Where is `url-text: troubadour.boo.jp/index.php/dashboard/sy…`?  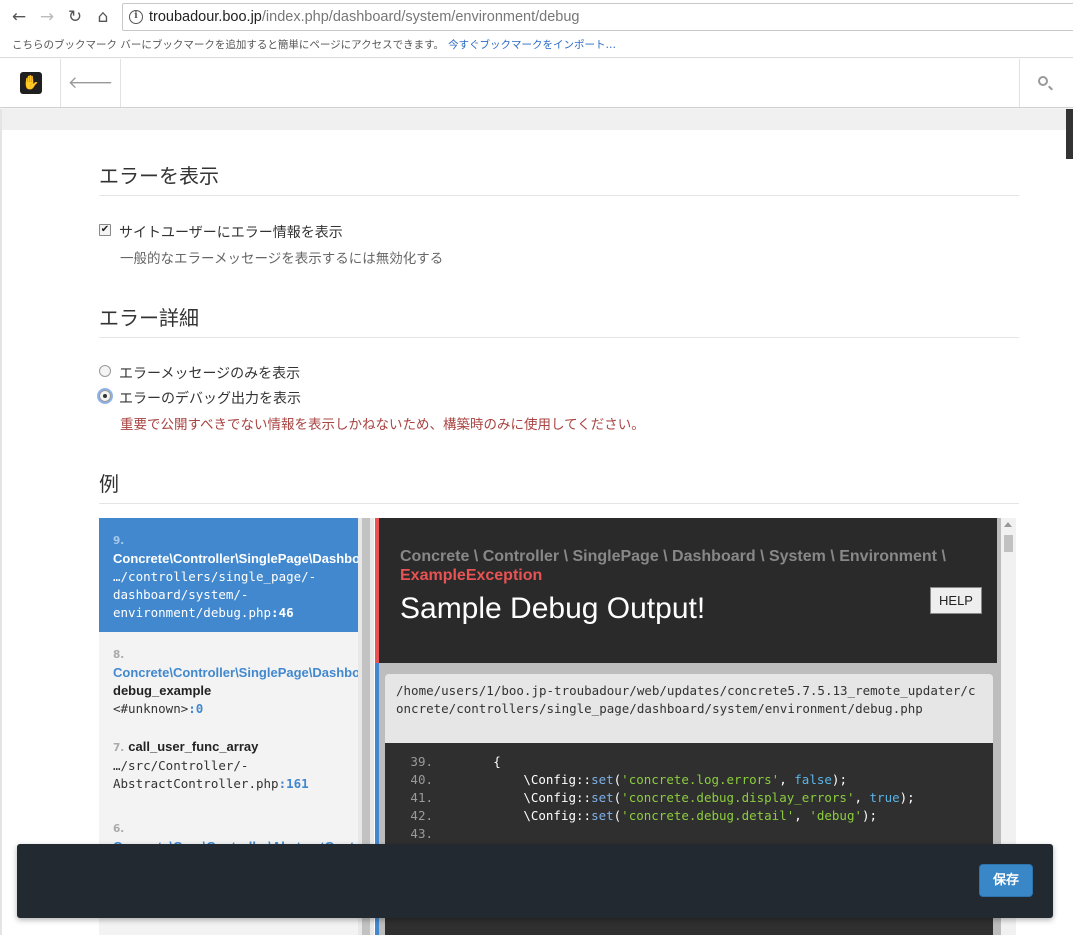 url-text: troubadour.boo.jp/index.php/dashboard/sy… is located at coordinates (364, 17).